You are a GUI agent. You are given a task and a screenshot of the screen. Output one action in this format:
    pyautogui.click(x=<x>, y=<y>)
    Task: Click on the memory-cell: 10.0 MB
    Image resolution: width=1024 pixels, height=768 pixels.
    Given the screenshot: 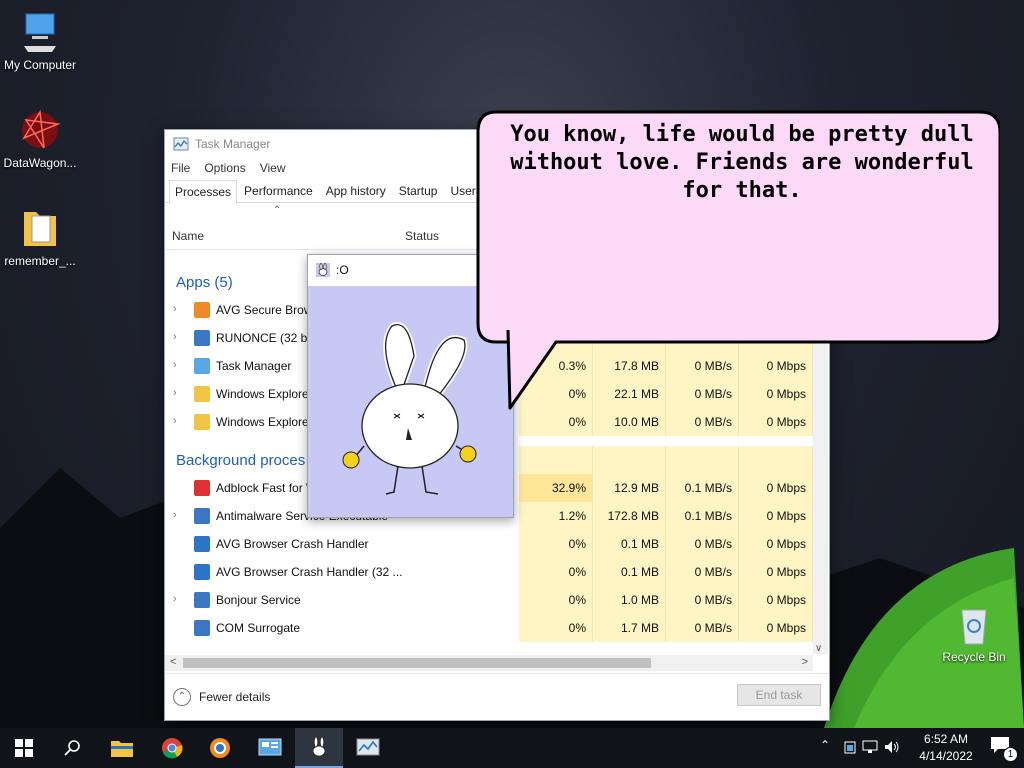 What is the action you would take?
    pyautogui.click(x=629, y=422)
    